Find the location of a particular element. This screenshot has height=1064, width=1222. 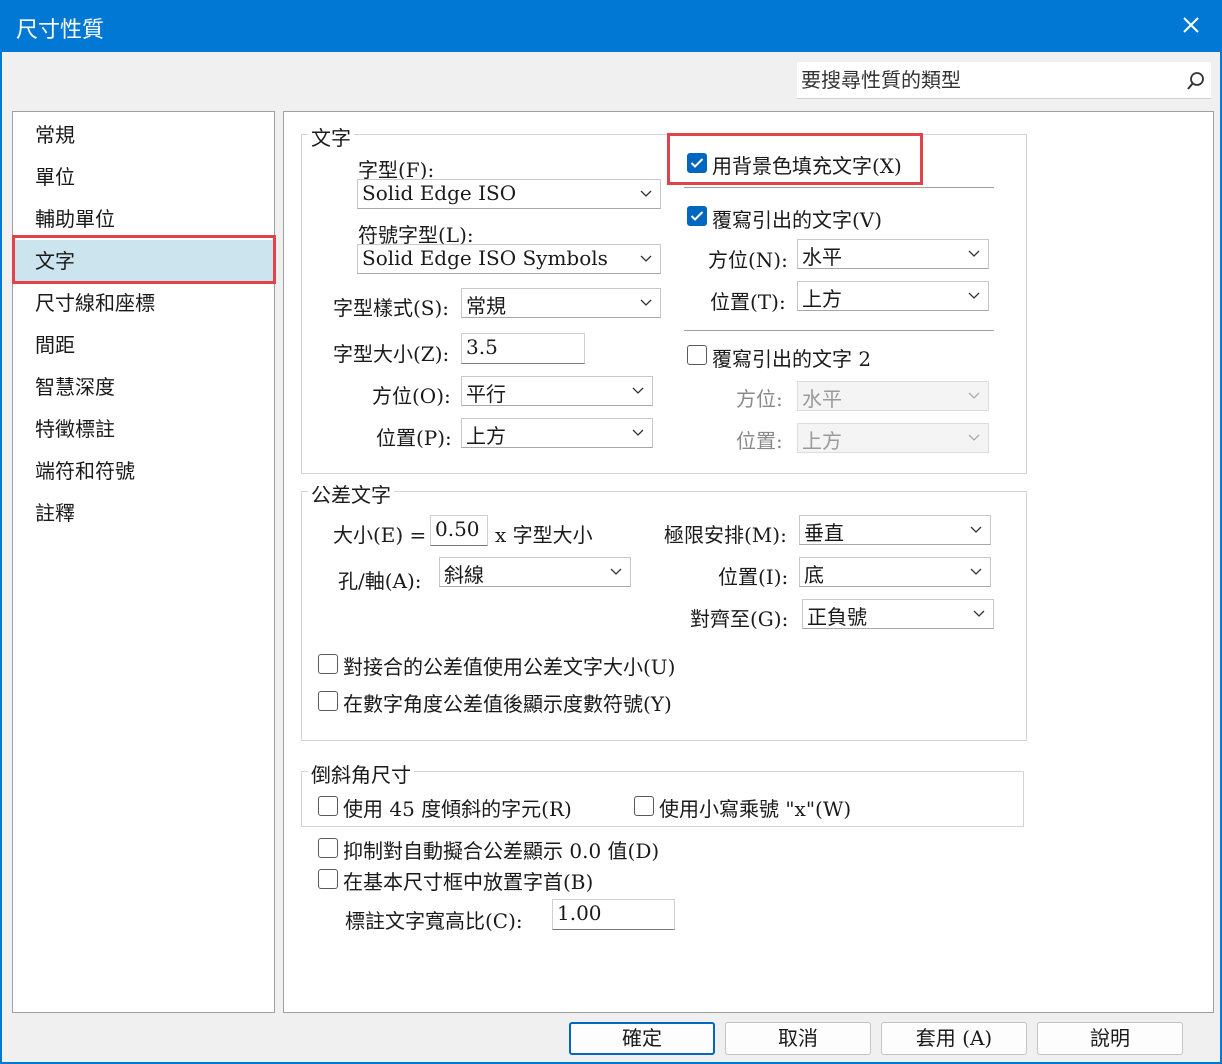

nav-highlight-box is located at coordinates (144, 259).